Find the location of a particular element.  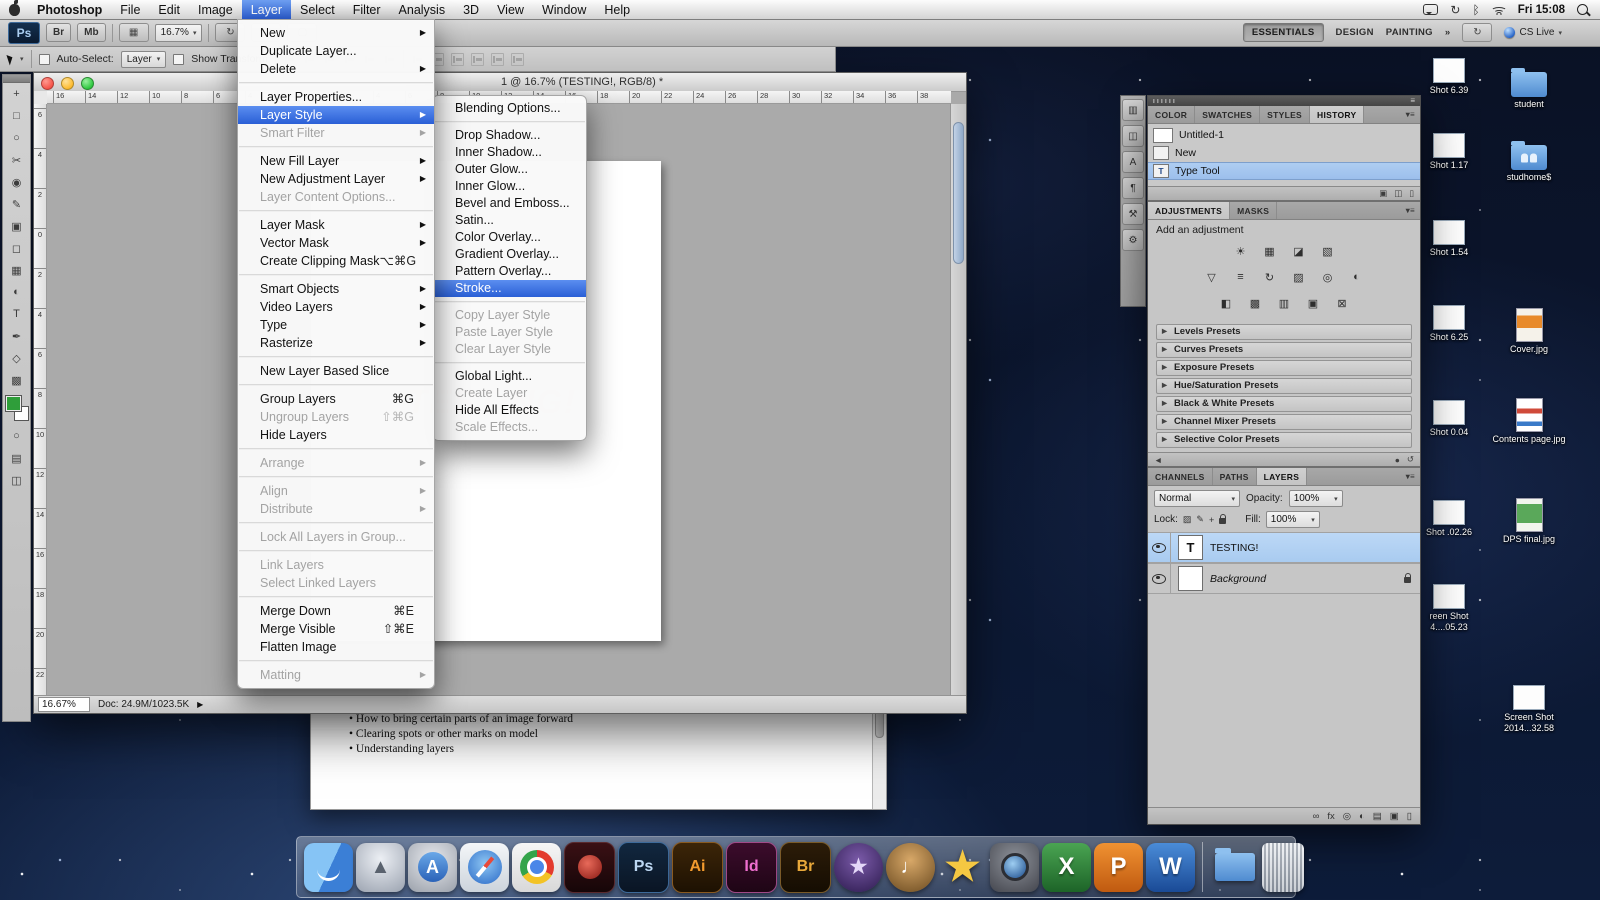

dock-bridge-icon: Br is located at coordinates (805, 867).